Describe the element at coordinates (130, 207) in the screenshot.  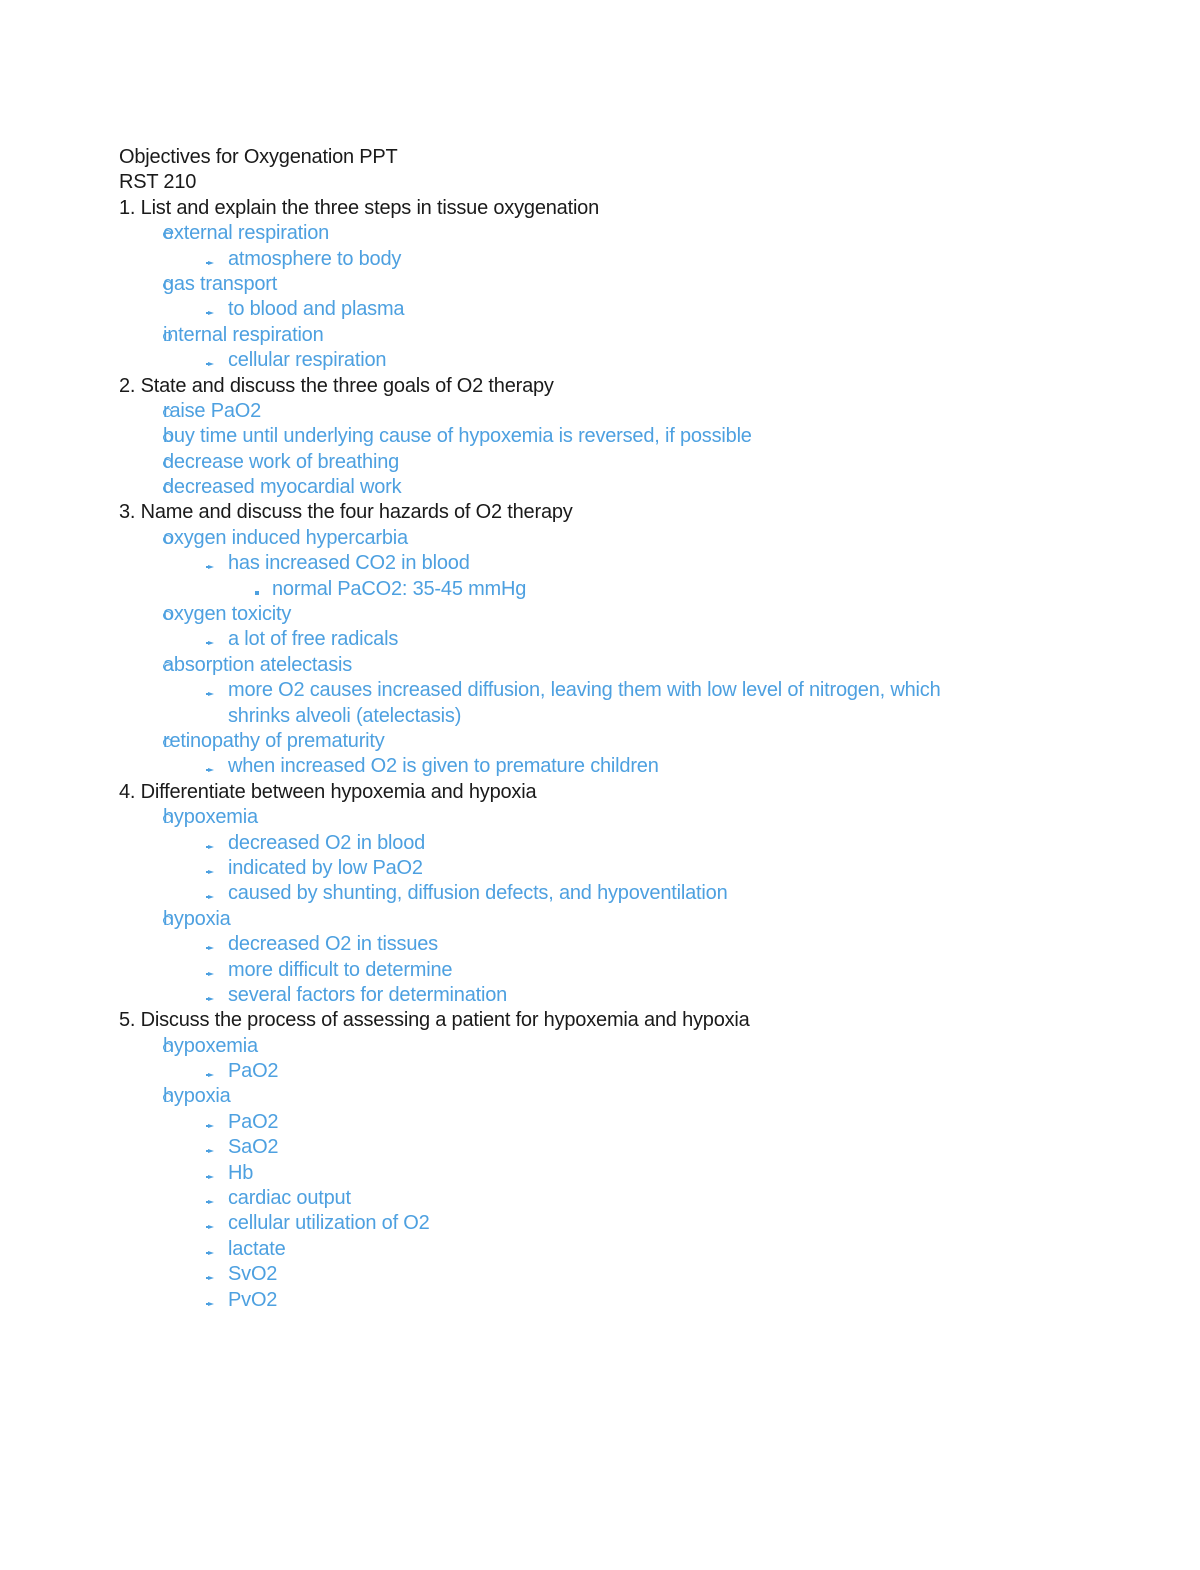
I see `objective-number: 1.` at that location.